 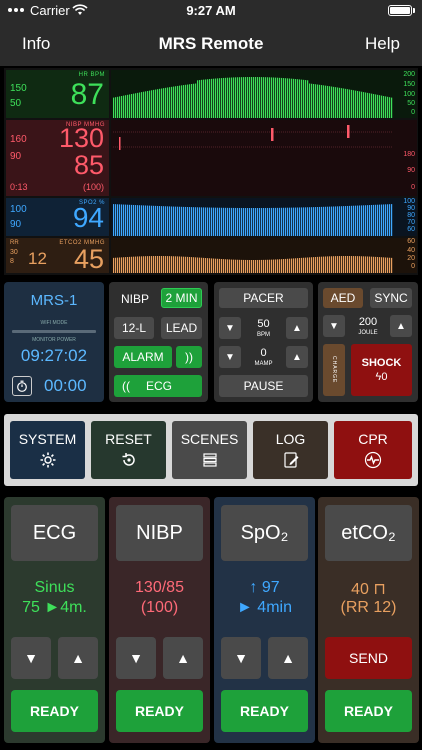 What do you see at coordinates (263, 298) in the screenshot?
I see `pacer-button: PACER` at bounding box center [263, 298].